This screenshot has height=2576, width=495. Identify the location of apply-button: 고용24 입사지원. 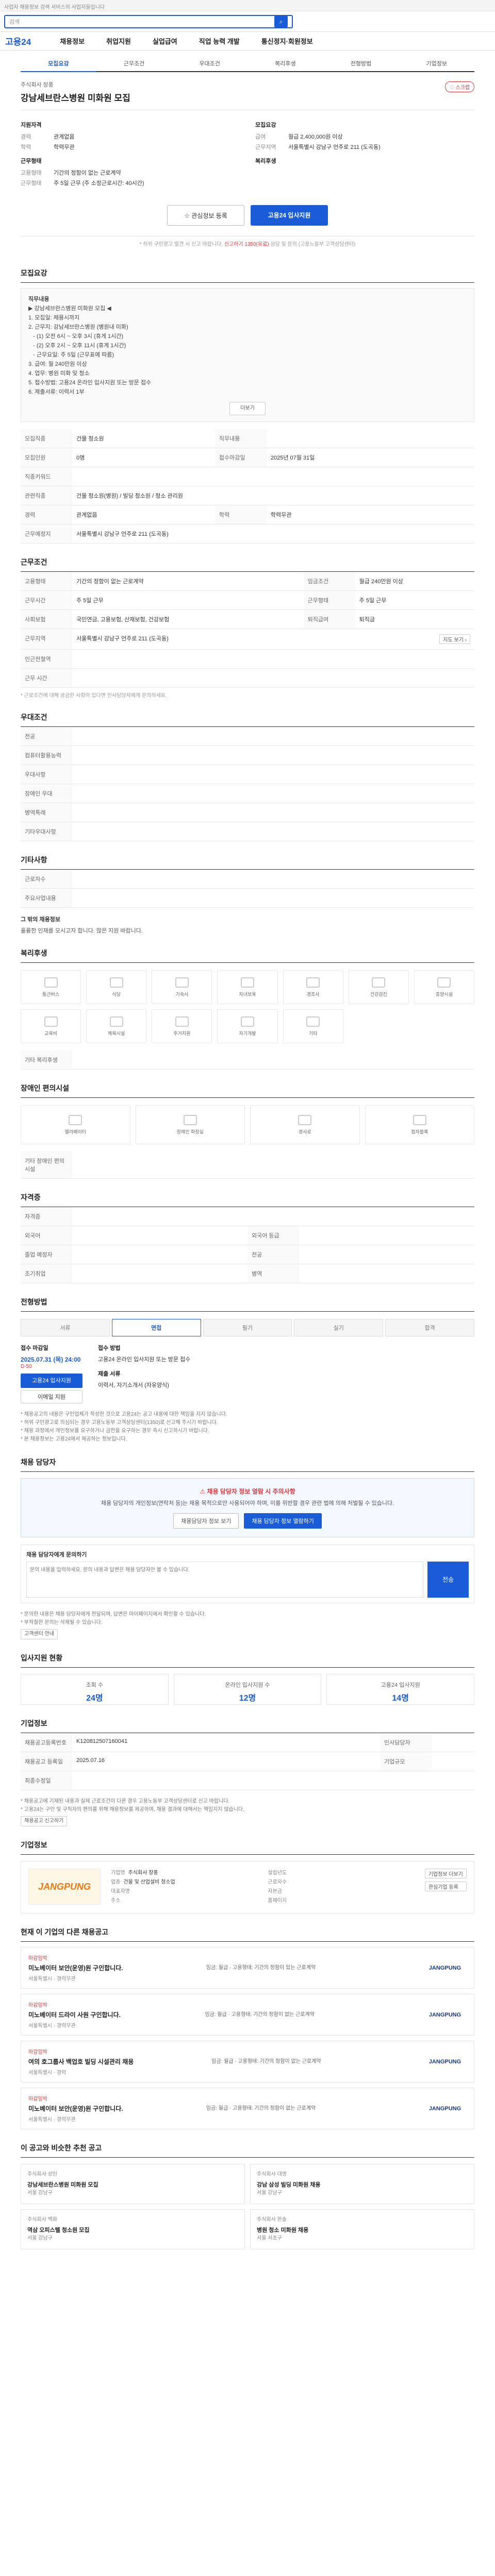
(289, 215).